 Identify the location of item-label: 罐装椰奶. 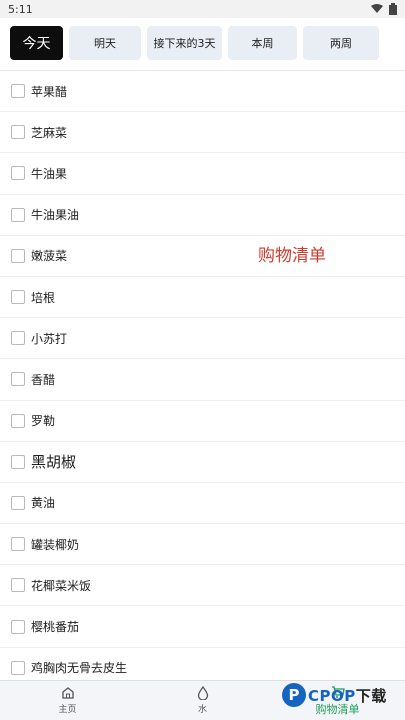
(55, 544).